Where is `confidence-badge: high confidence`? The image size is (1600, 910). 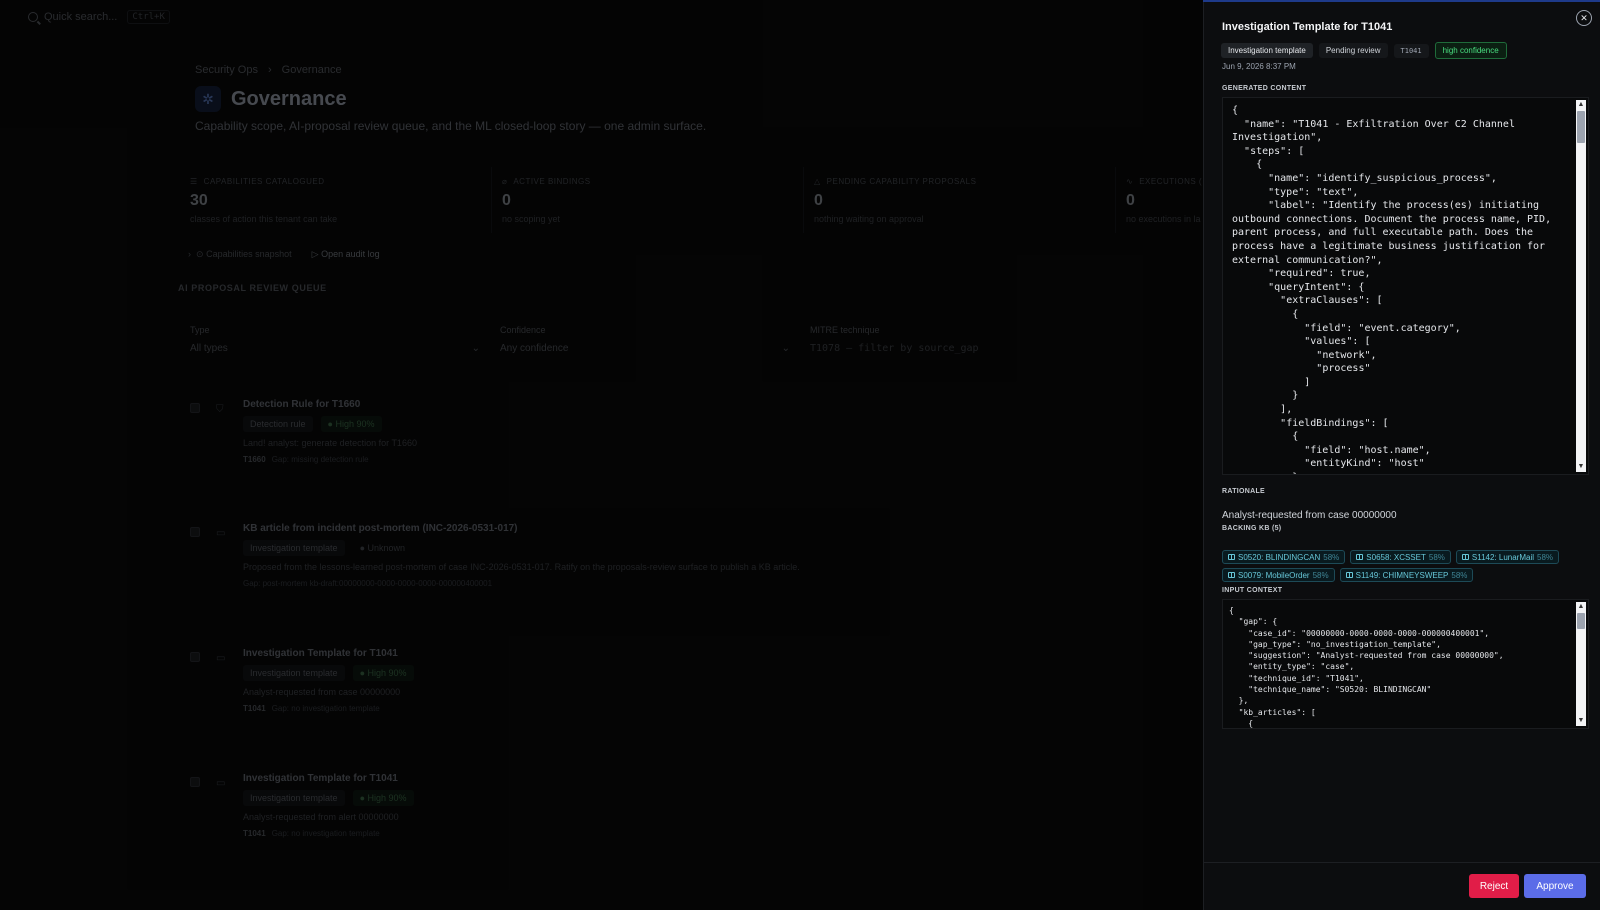
confidence-badge: high confidence is located at coordinates (1470, 50).